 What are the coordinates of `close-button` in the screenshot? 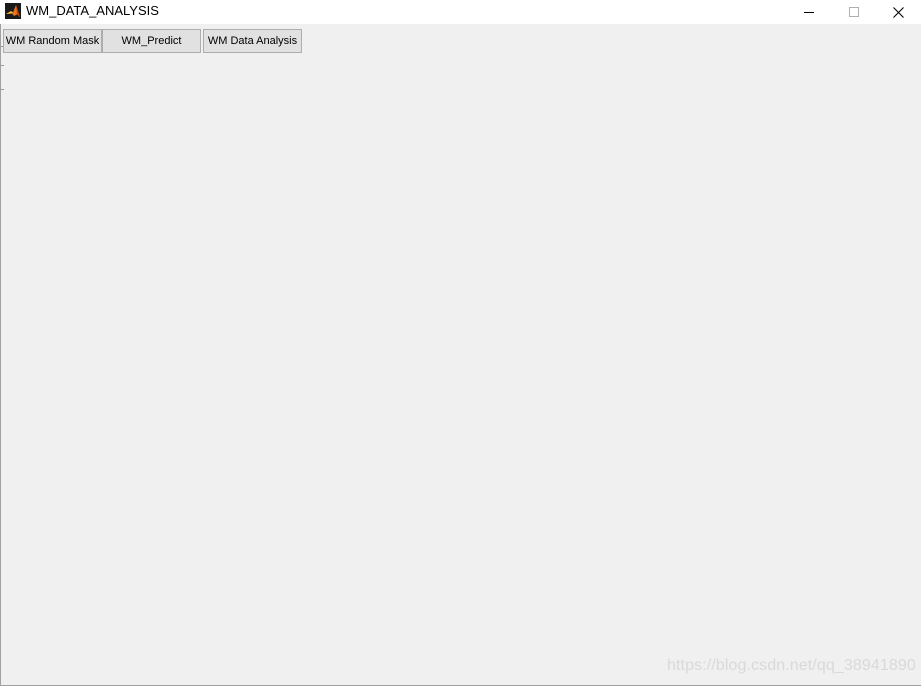 It's located at (898, 12).